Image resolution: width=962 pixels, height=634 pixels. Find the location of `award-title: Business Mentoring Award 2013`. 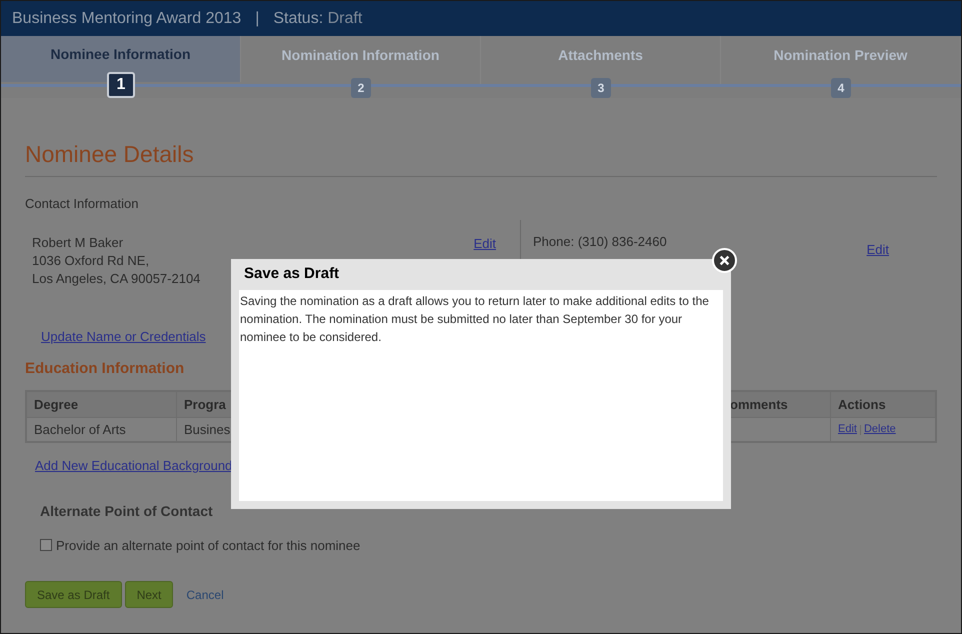

award-title: Business Mentoring Award 2013 is located at coordinates (127, 18).